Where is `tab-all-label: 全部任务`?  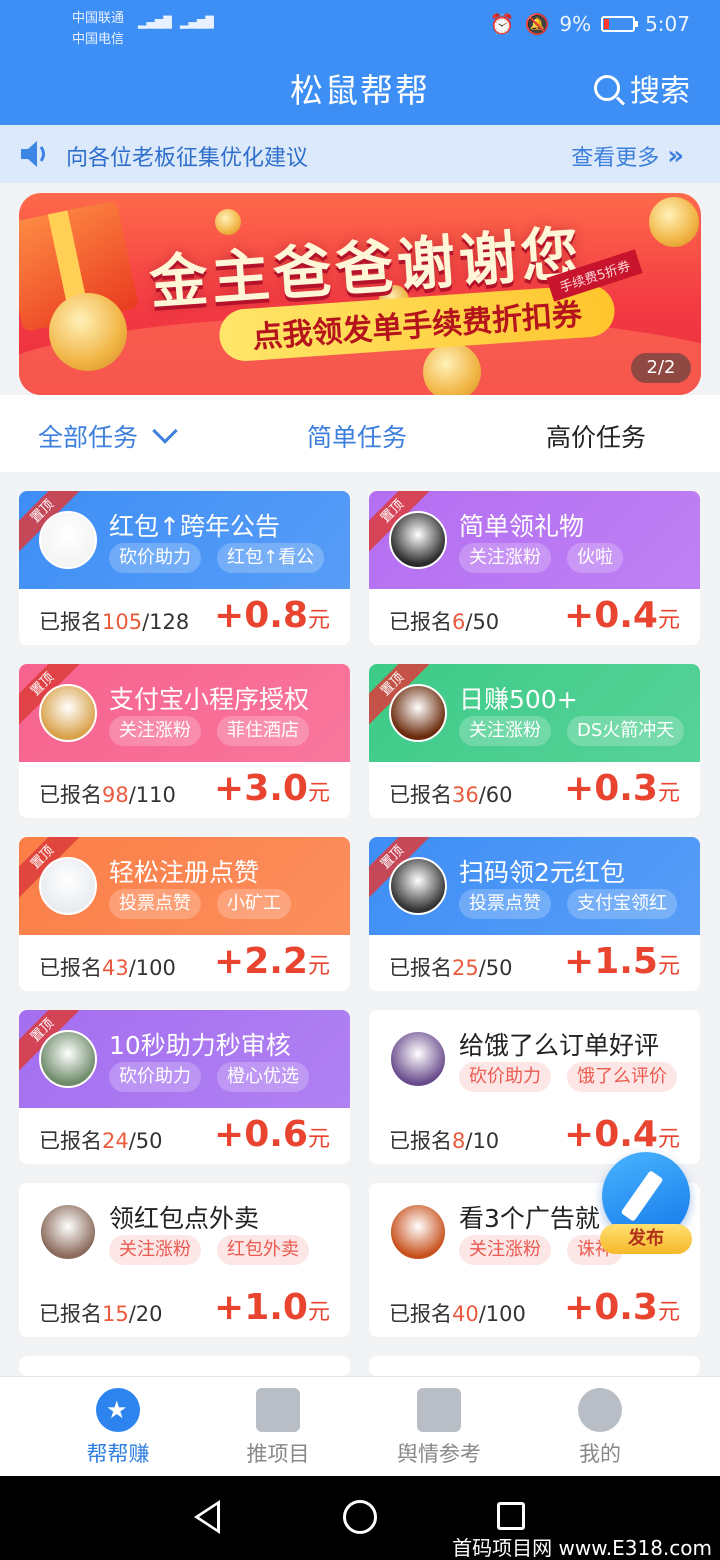 tab-all-label: 全部任务 is located at coordinates (88, 437).